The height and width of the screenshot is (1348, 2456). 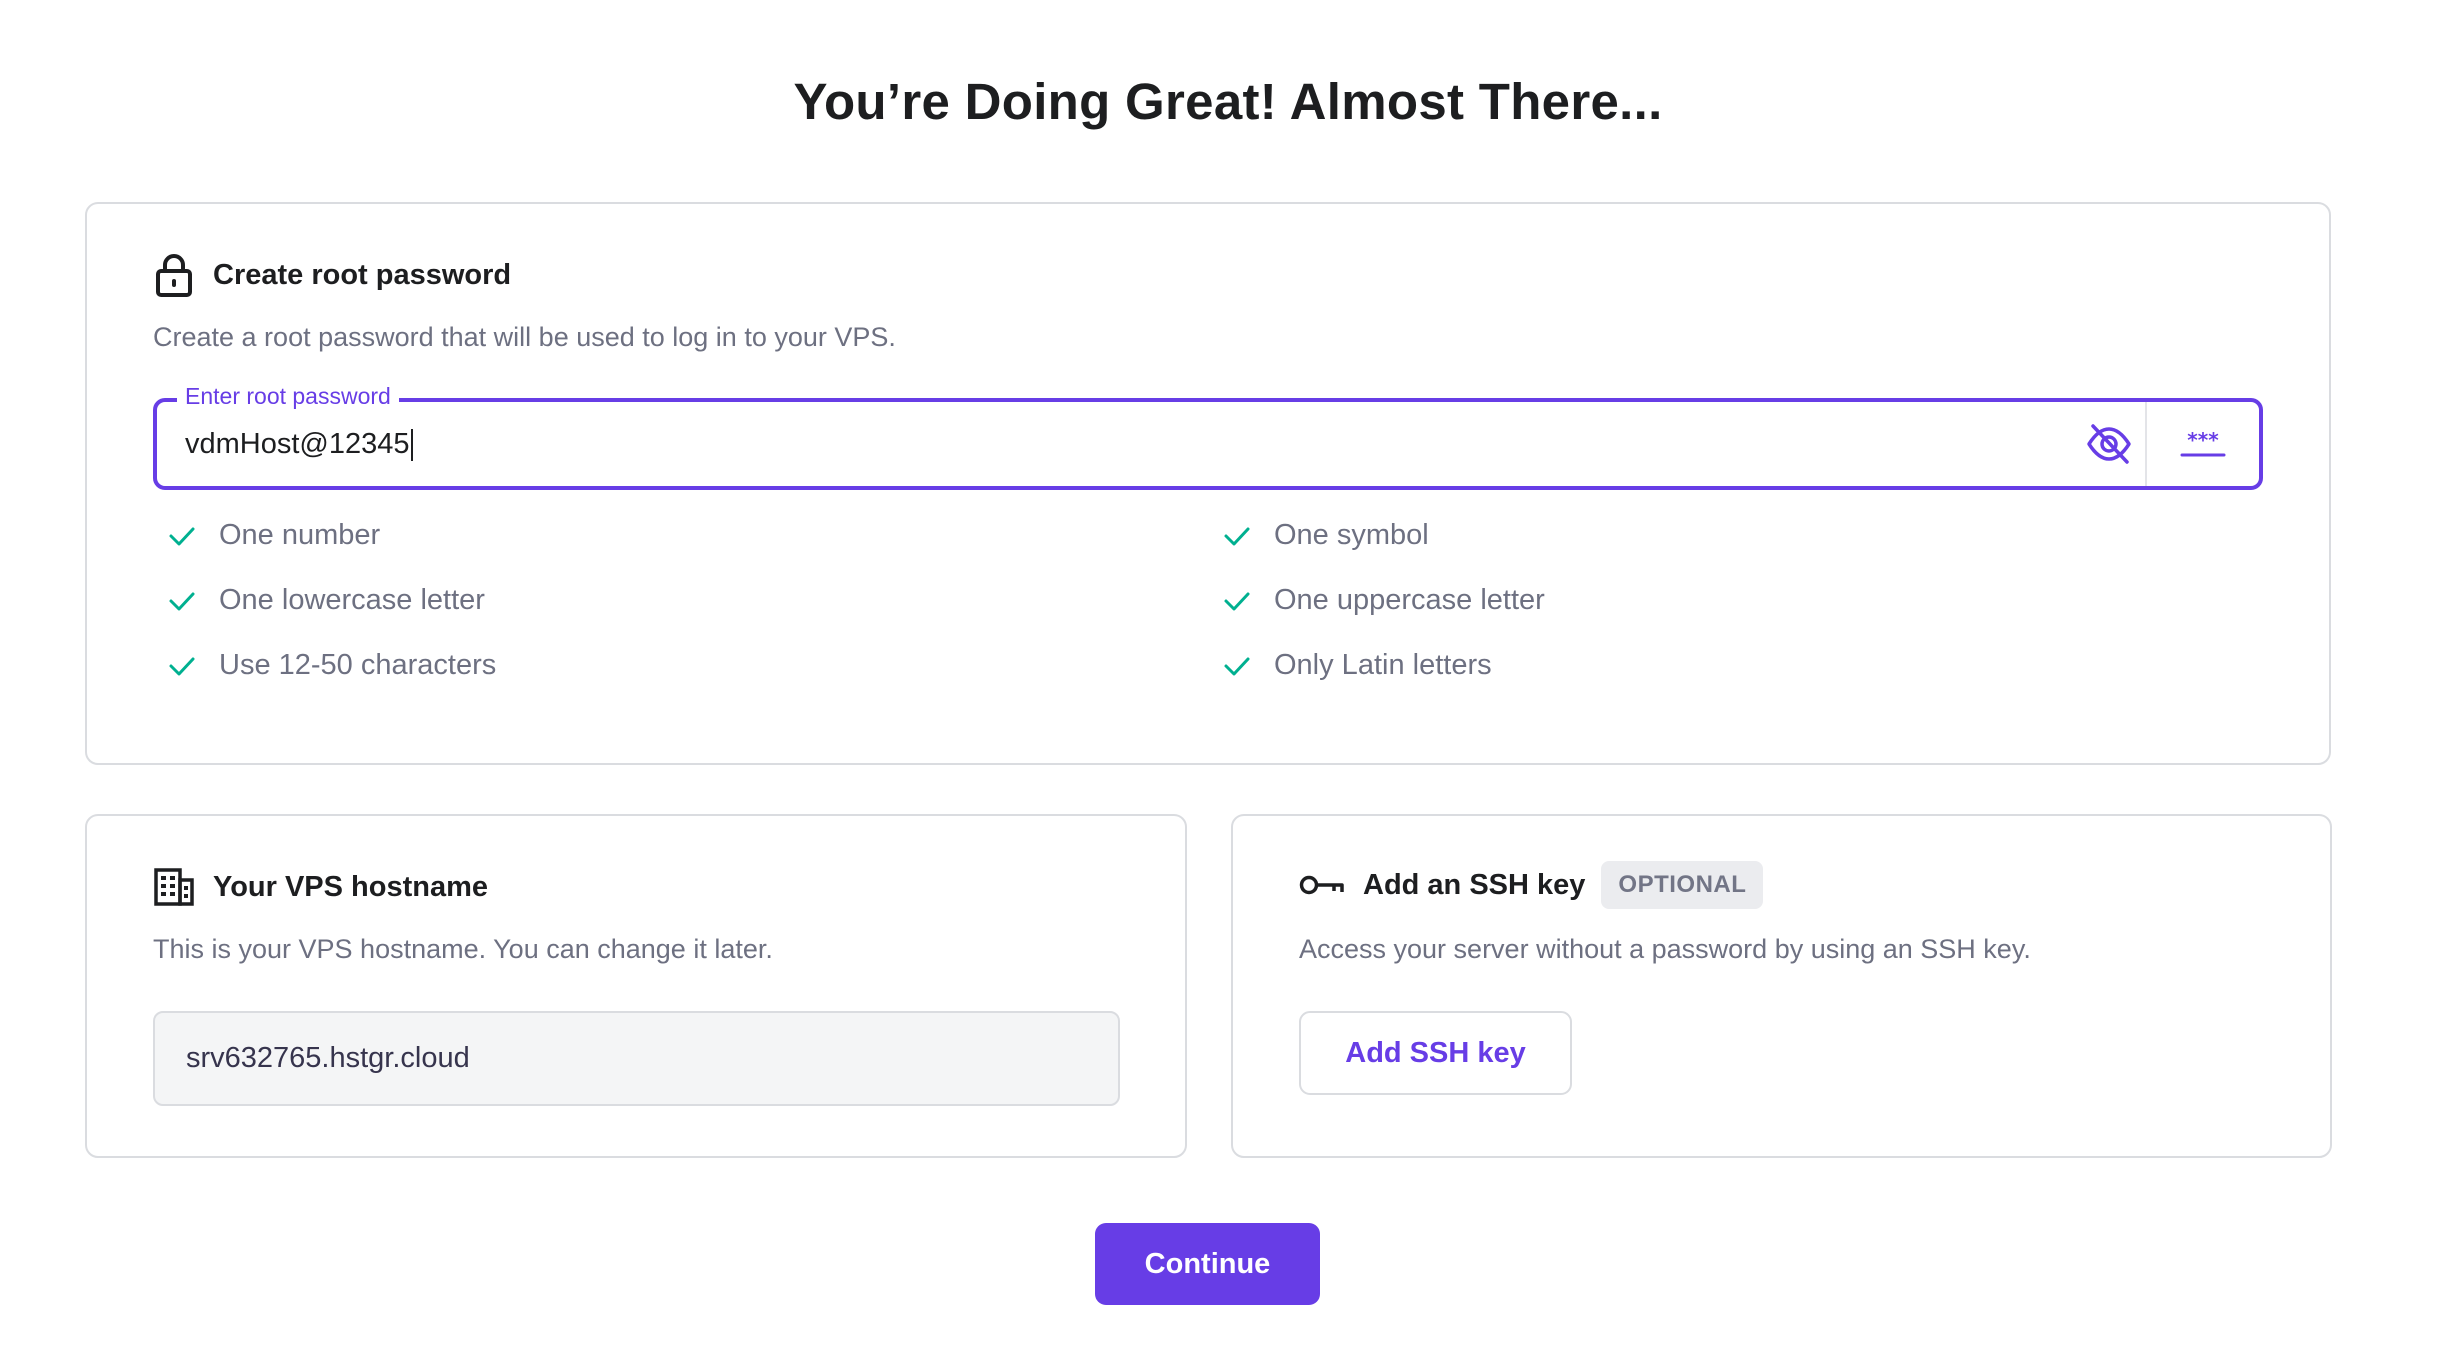 What do you see at coordinates (1351, 535) in the screenshot?
I see `rule-label: One symbol` at bounding box center [1351, 535].